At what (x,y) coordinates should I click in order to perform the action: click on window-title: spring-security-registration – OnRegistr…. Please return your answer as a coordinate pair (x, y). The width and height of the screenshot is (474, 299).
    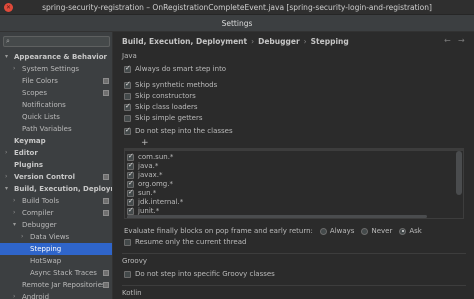
    Looking at the image, I should click on (237, 7).